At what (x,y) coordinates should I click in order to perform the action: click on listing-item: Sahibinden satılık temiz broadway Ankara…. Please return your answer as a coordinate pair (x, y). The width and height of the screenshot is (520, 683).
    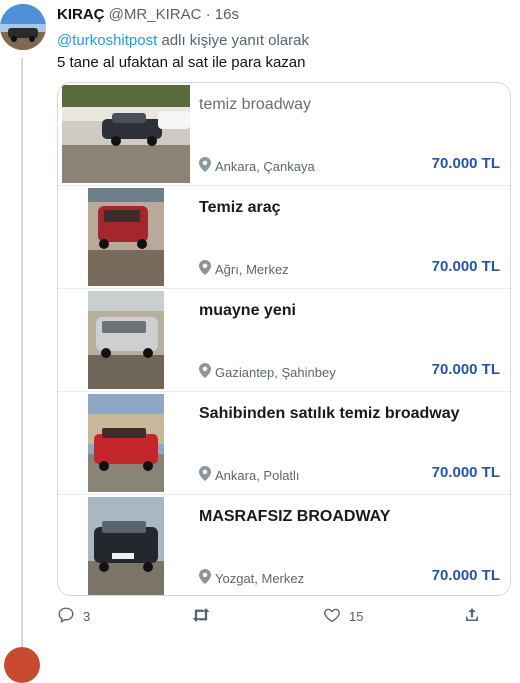
    Looking at the image, I should click on (284, 443).